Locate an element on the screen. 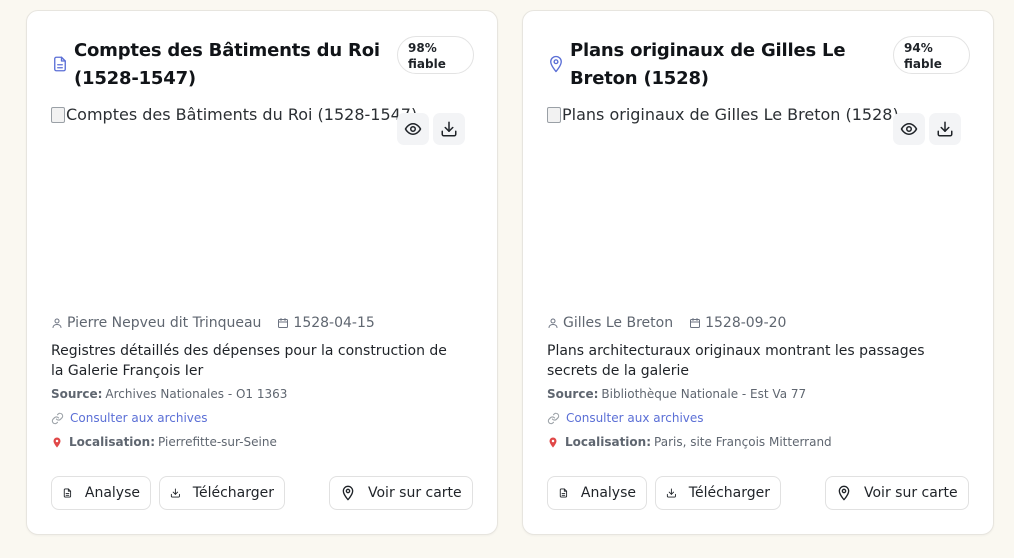 The width and height of the screenshot is (1014, 558). card-meta: Gilles Le Breton 1528-09-20 is located at coordinates (666, 323).